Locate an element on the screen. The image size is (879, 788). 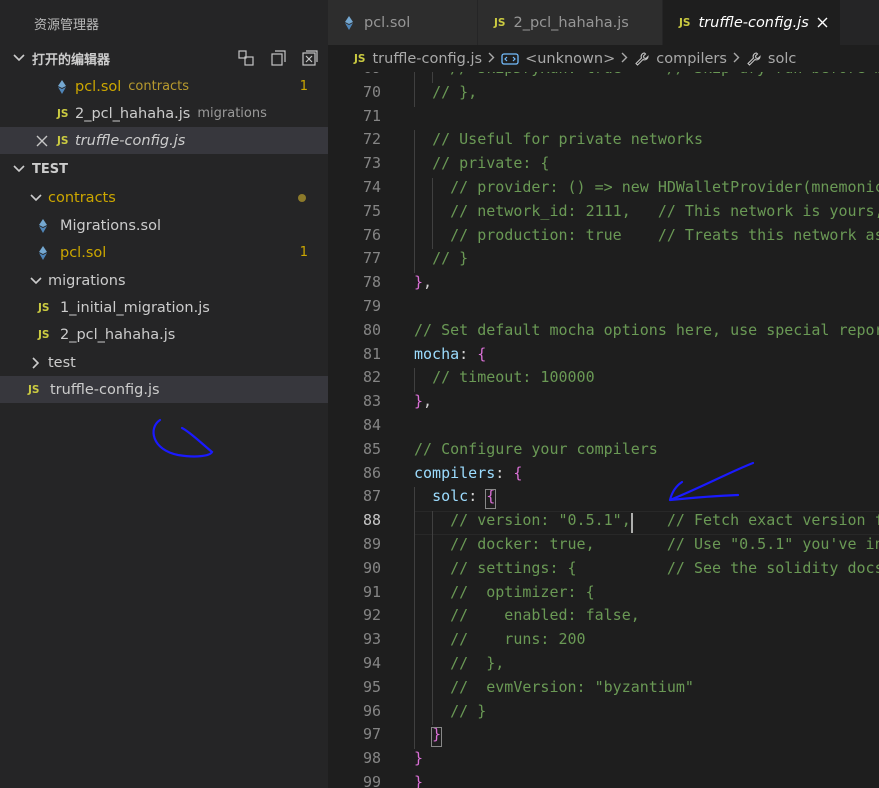
open-editors-label: 打开的编辑器 is located at coordinates (71, 60).